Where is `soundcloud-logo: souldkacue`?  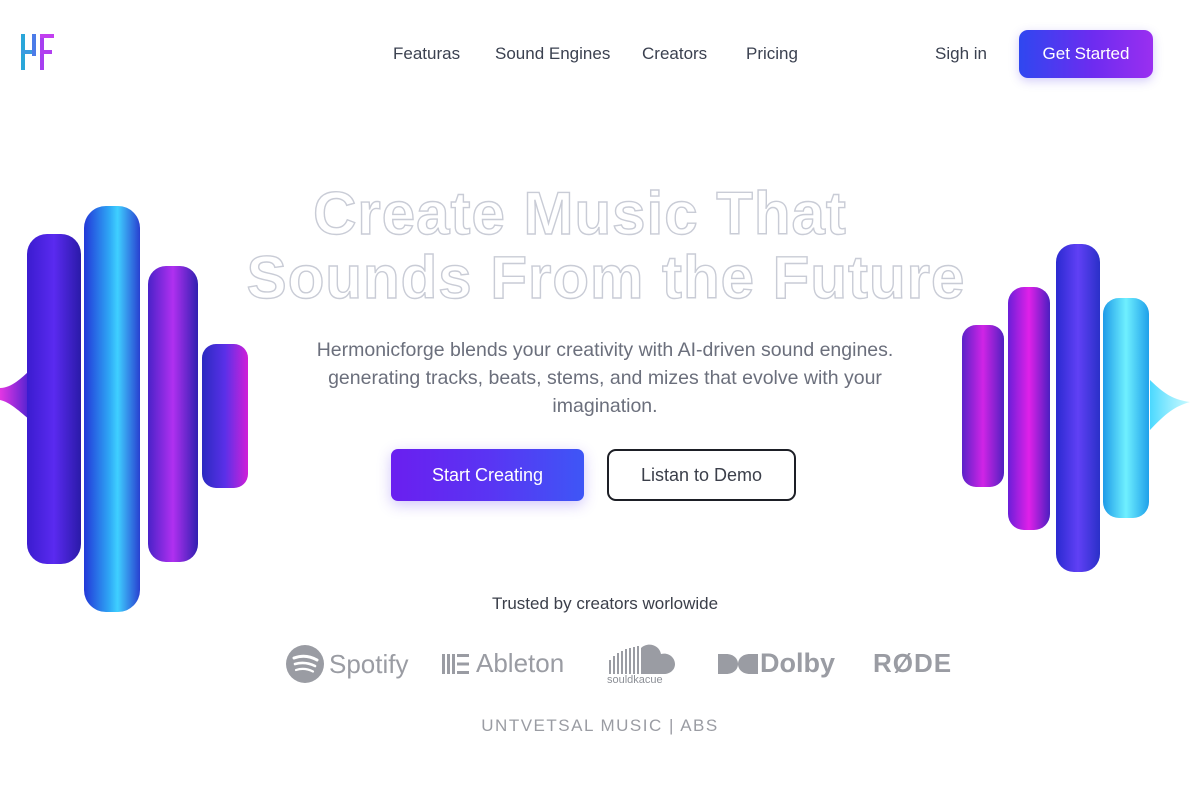 soundcloud-logo: souldkacue is located at coordinates (642, 664).